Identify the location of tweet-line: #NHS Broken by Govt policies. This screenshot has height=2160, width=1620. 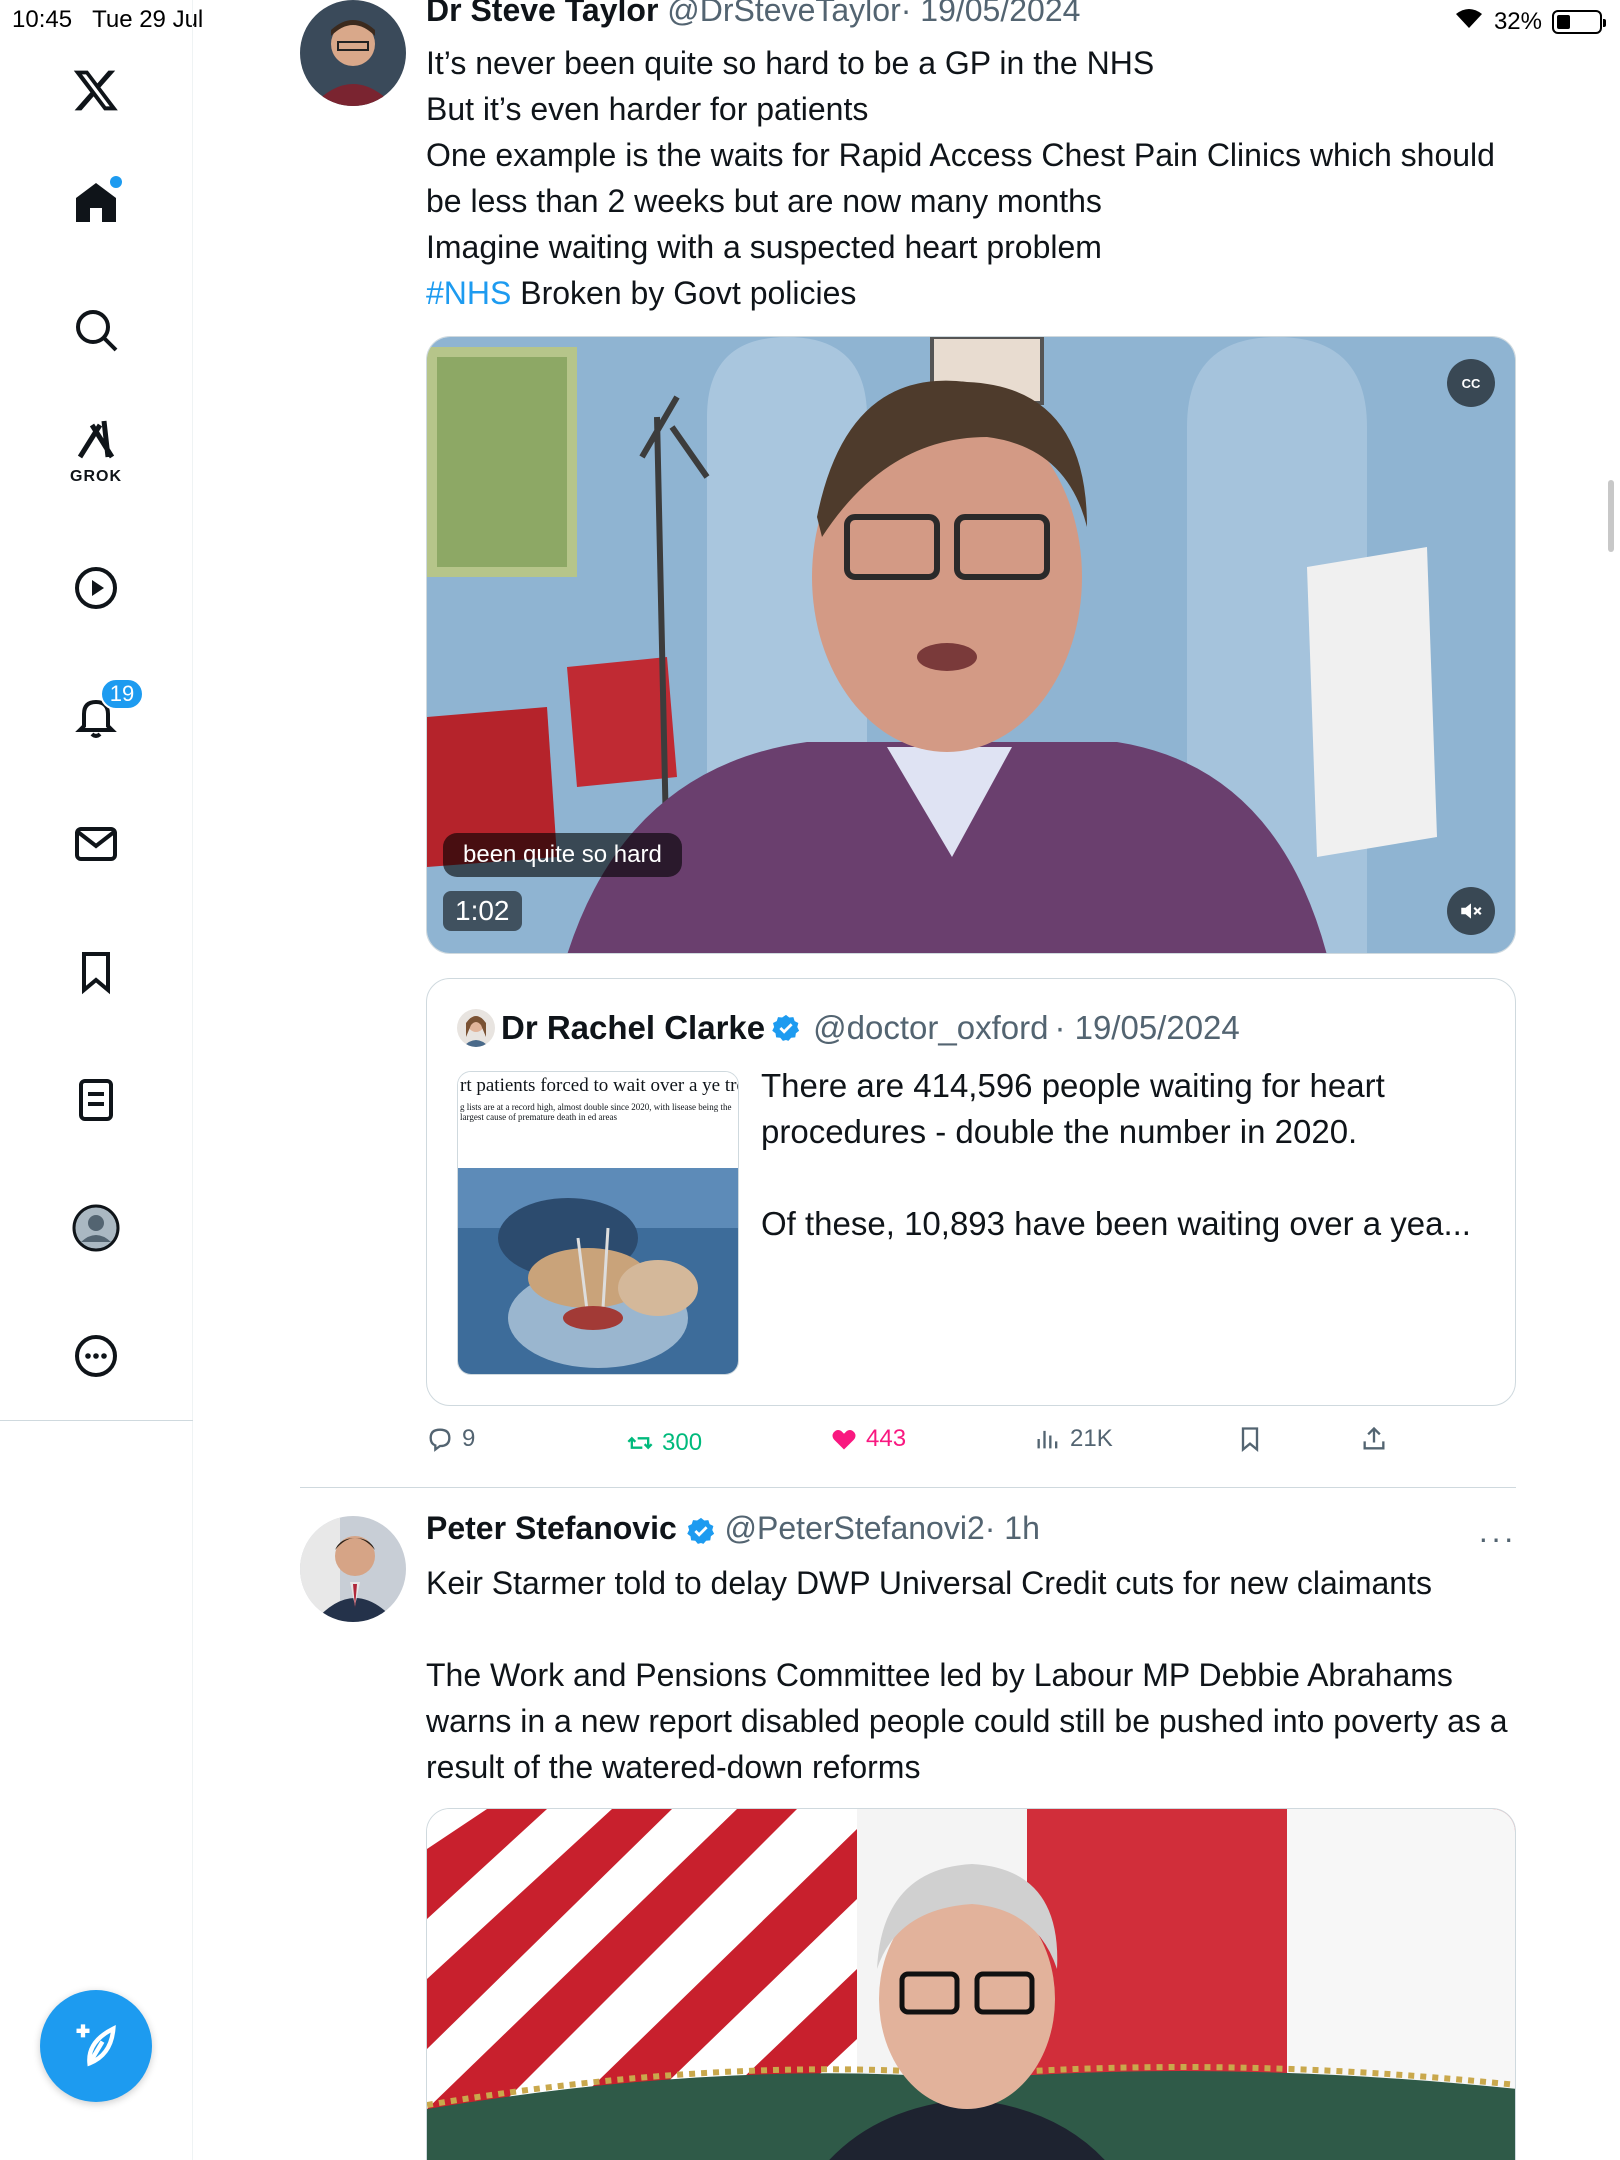
(971, 293).